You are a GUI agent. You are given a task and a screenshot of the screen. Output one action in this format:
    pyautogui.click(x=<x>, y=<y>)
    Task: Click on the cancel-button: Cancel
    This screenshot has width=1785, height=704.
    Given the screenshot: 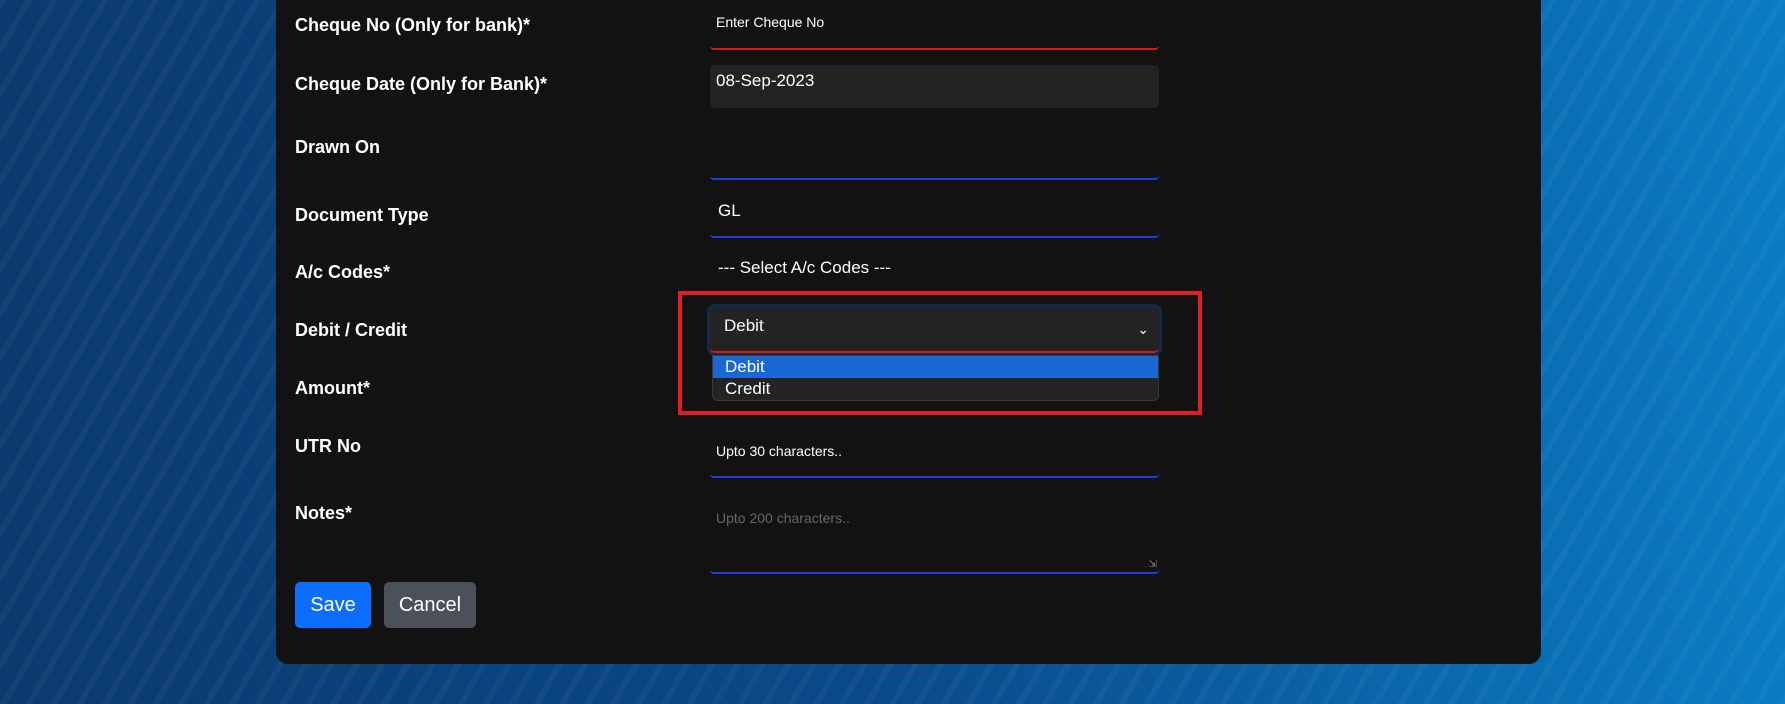 What is the action you would take?
    pyautogui.click(x=430, y=605)
    